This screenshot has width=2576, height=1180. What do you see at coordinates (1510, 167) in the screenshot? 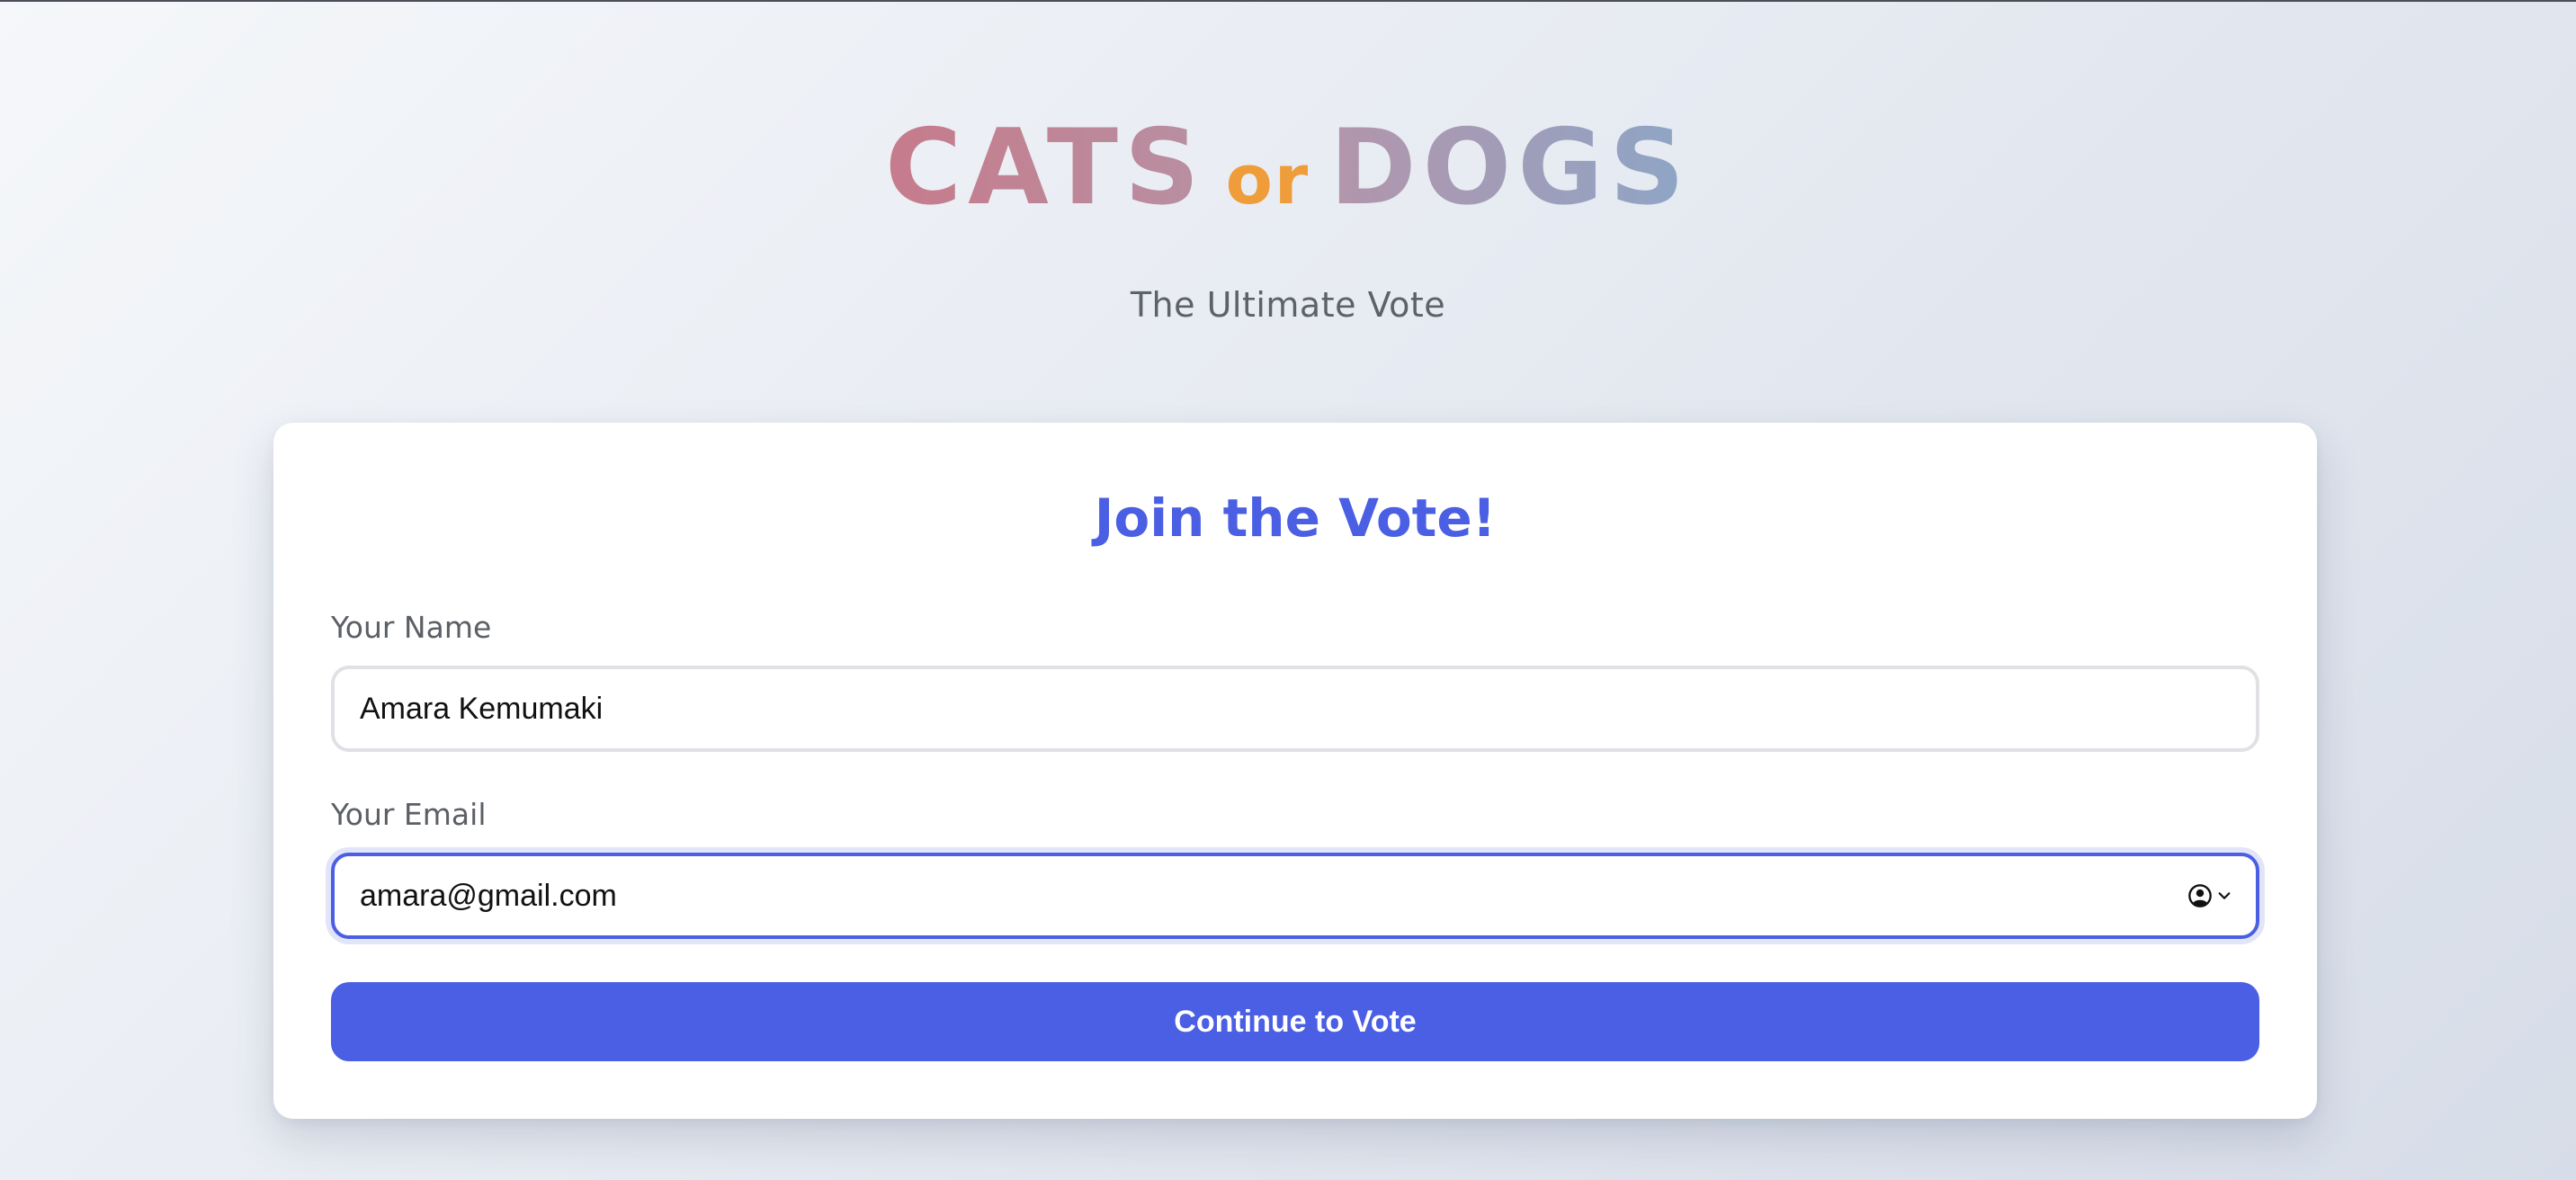
I see `title-dogs: DOGS` at bounding box center [1510, 167].